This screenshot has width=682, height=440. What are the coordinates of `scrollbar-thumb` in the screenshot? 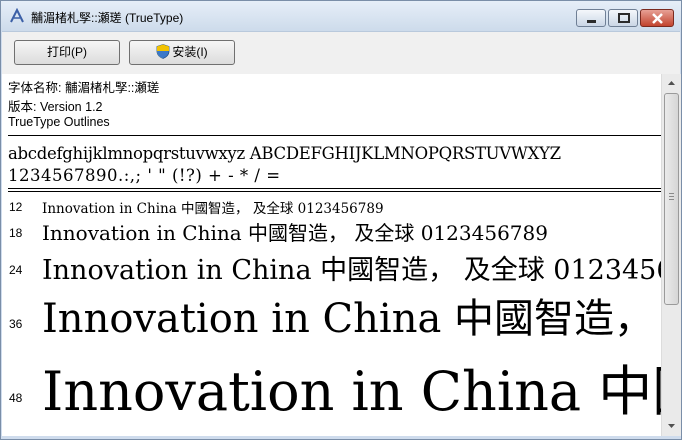 It's located at (671, 199).